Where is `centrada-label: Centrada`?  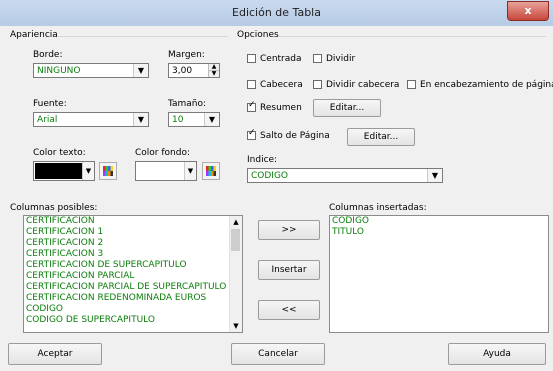 centrada-label: Centrada is located at coordinates (281, 59).